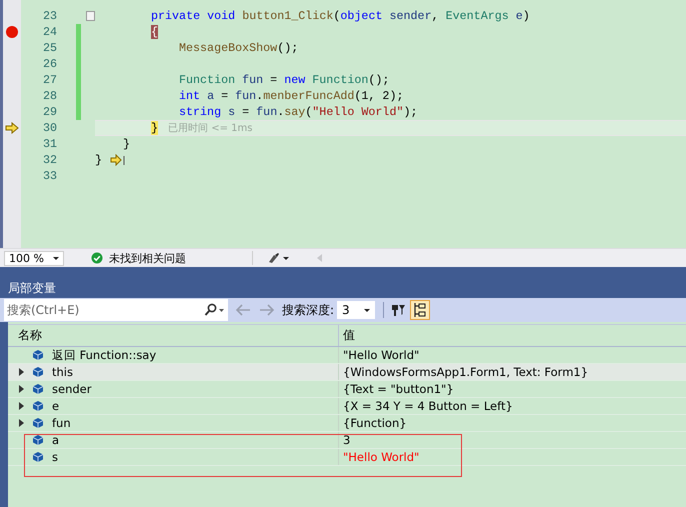  I want to click on variable-name: s, so click(55, 457).